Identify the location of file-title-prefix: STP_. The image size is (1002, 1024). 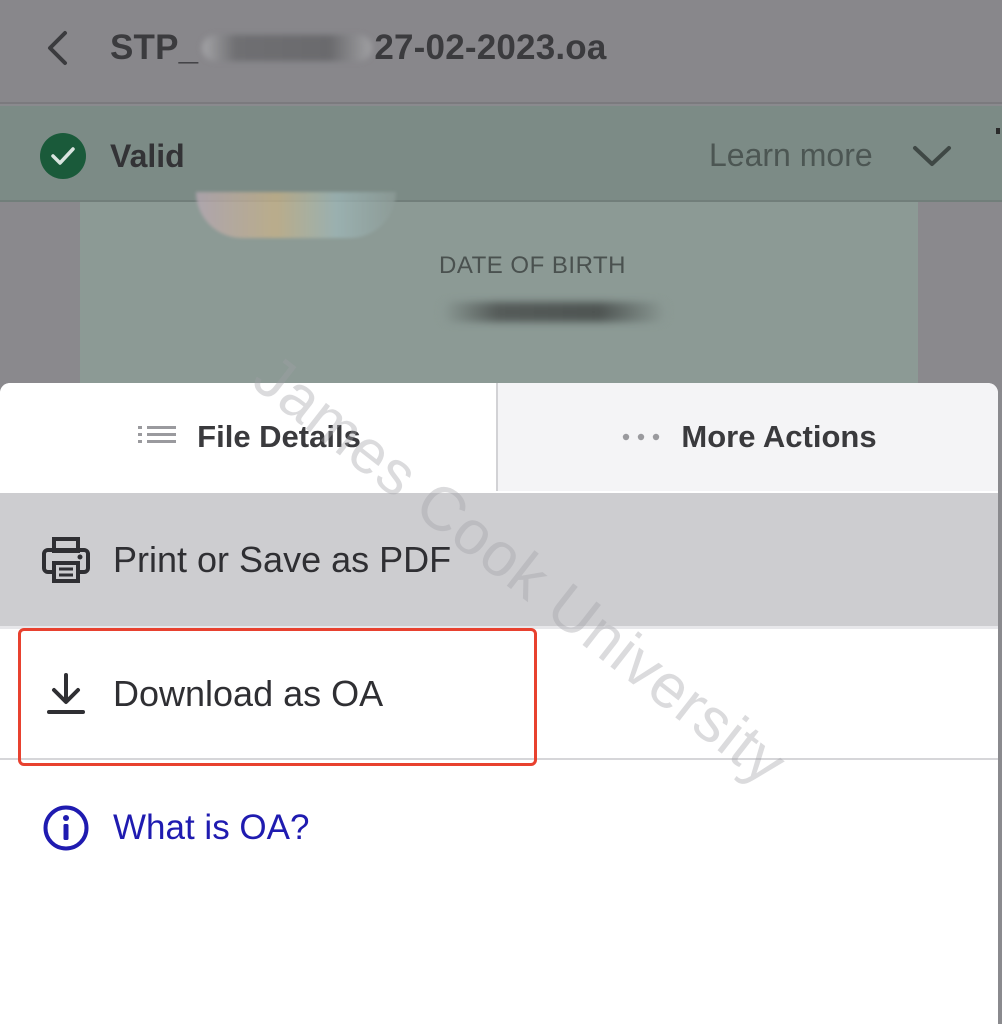
(154, 47).